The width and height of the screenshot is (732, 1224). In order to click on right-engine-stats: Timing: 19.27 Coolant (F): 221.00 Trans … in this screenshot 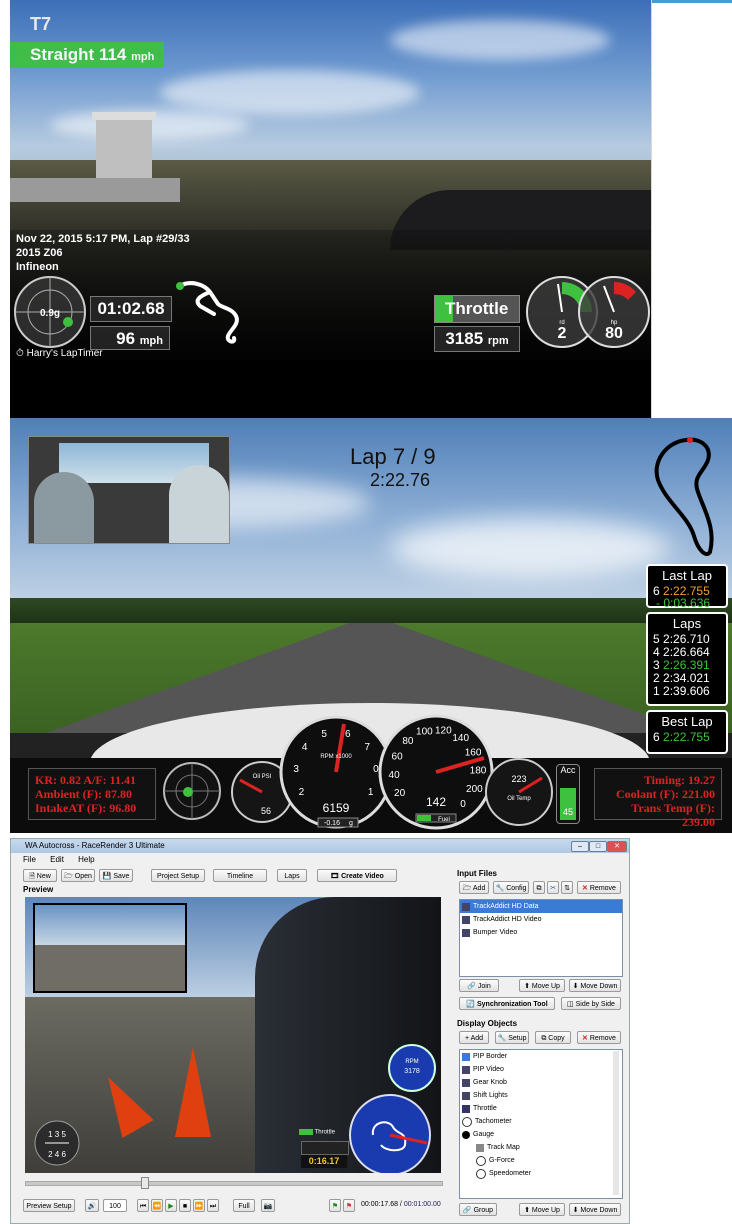, I will do `click(658, 798)`.